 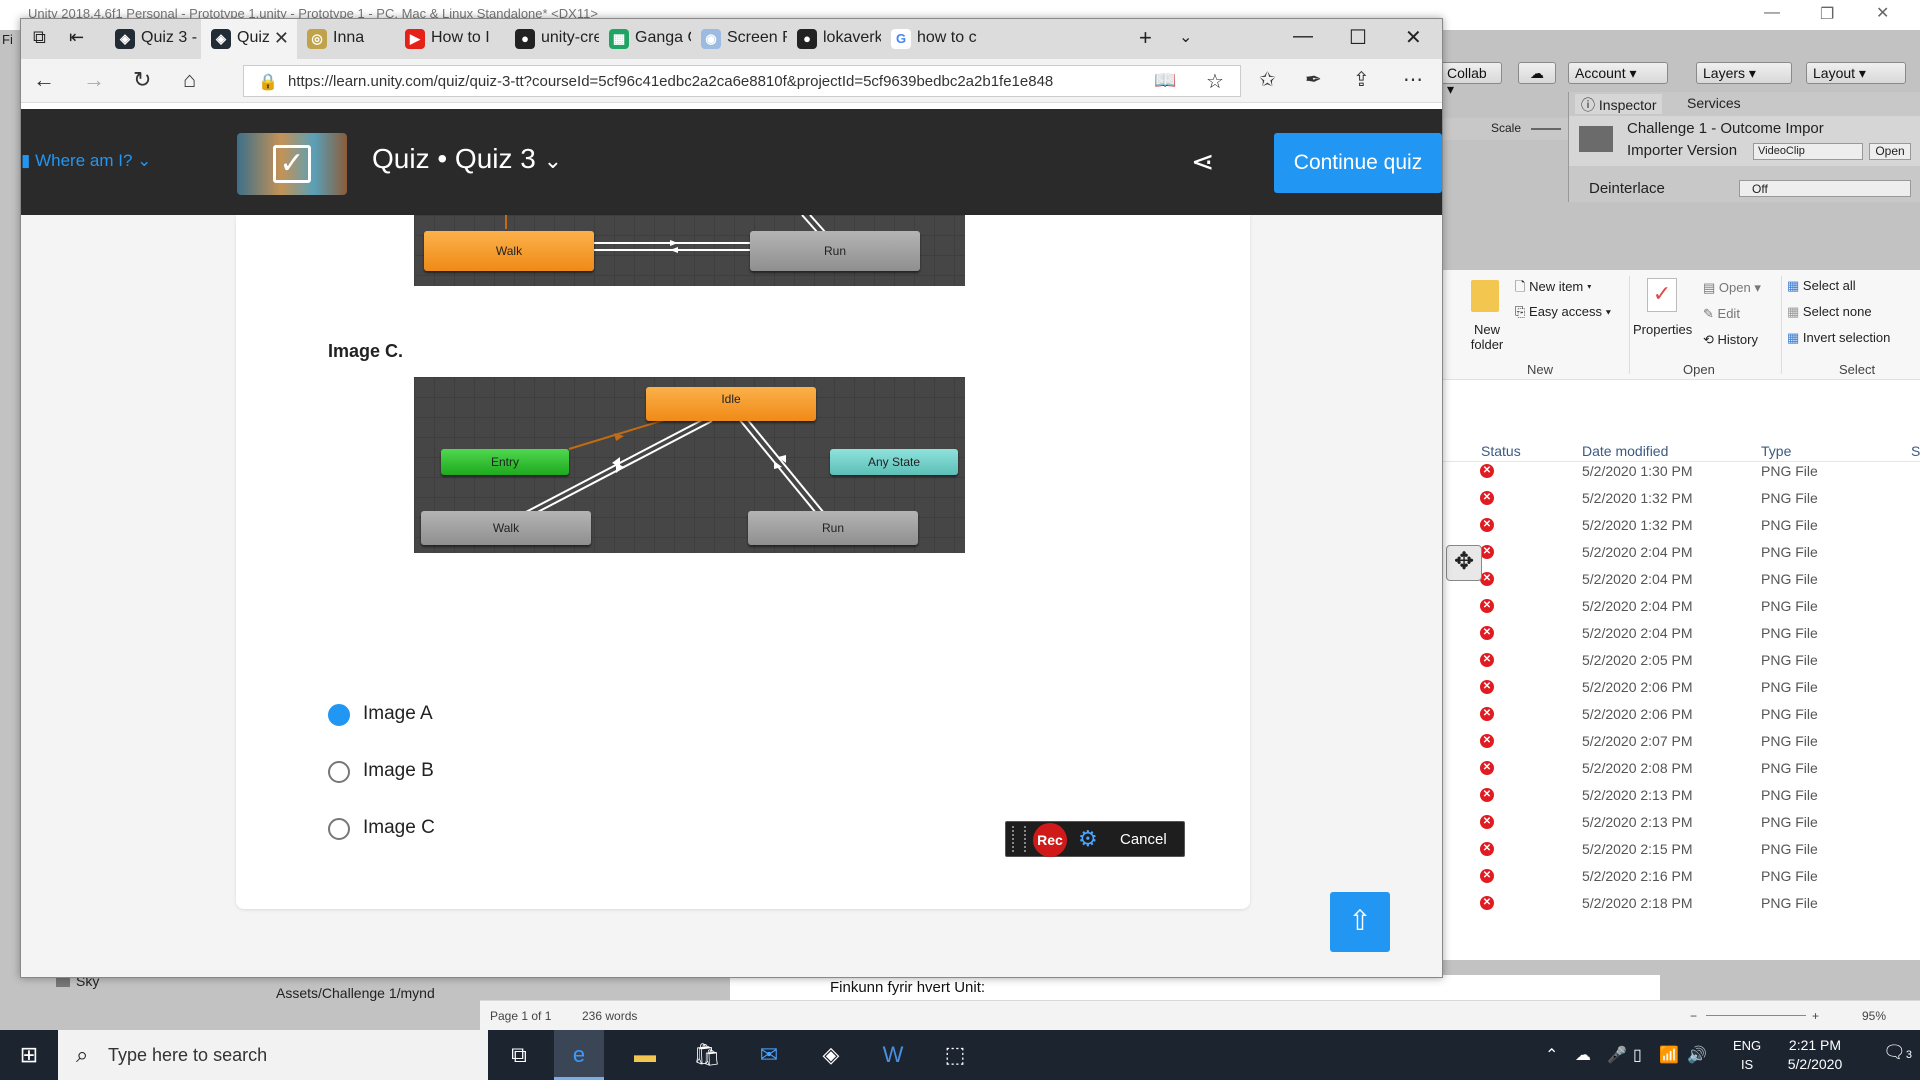 What do you see at coordinates (1088, 839) in the screenshot?
I see `gear-icon: ⚙` at bounding box center [1088, 839].